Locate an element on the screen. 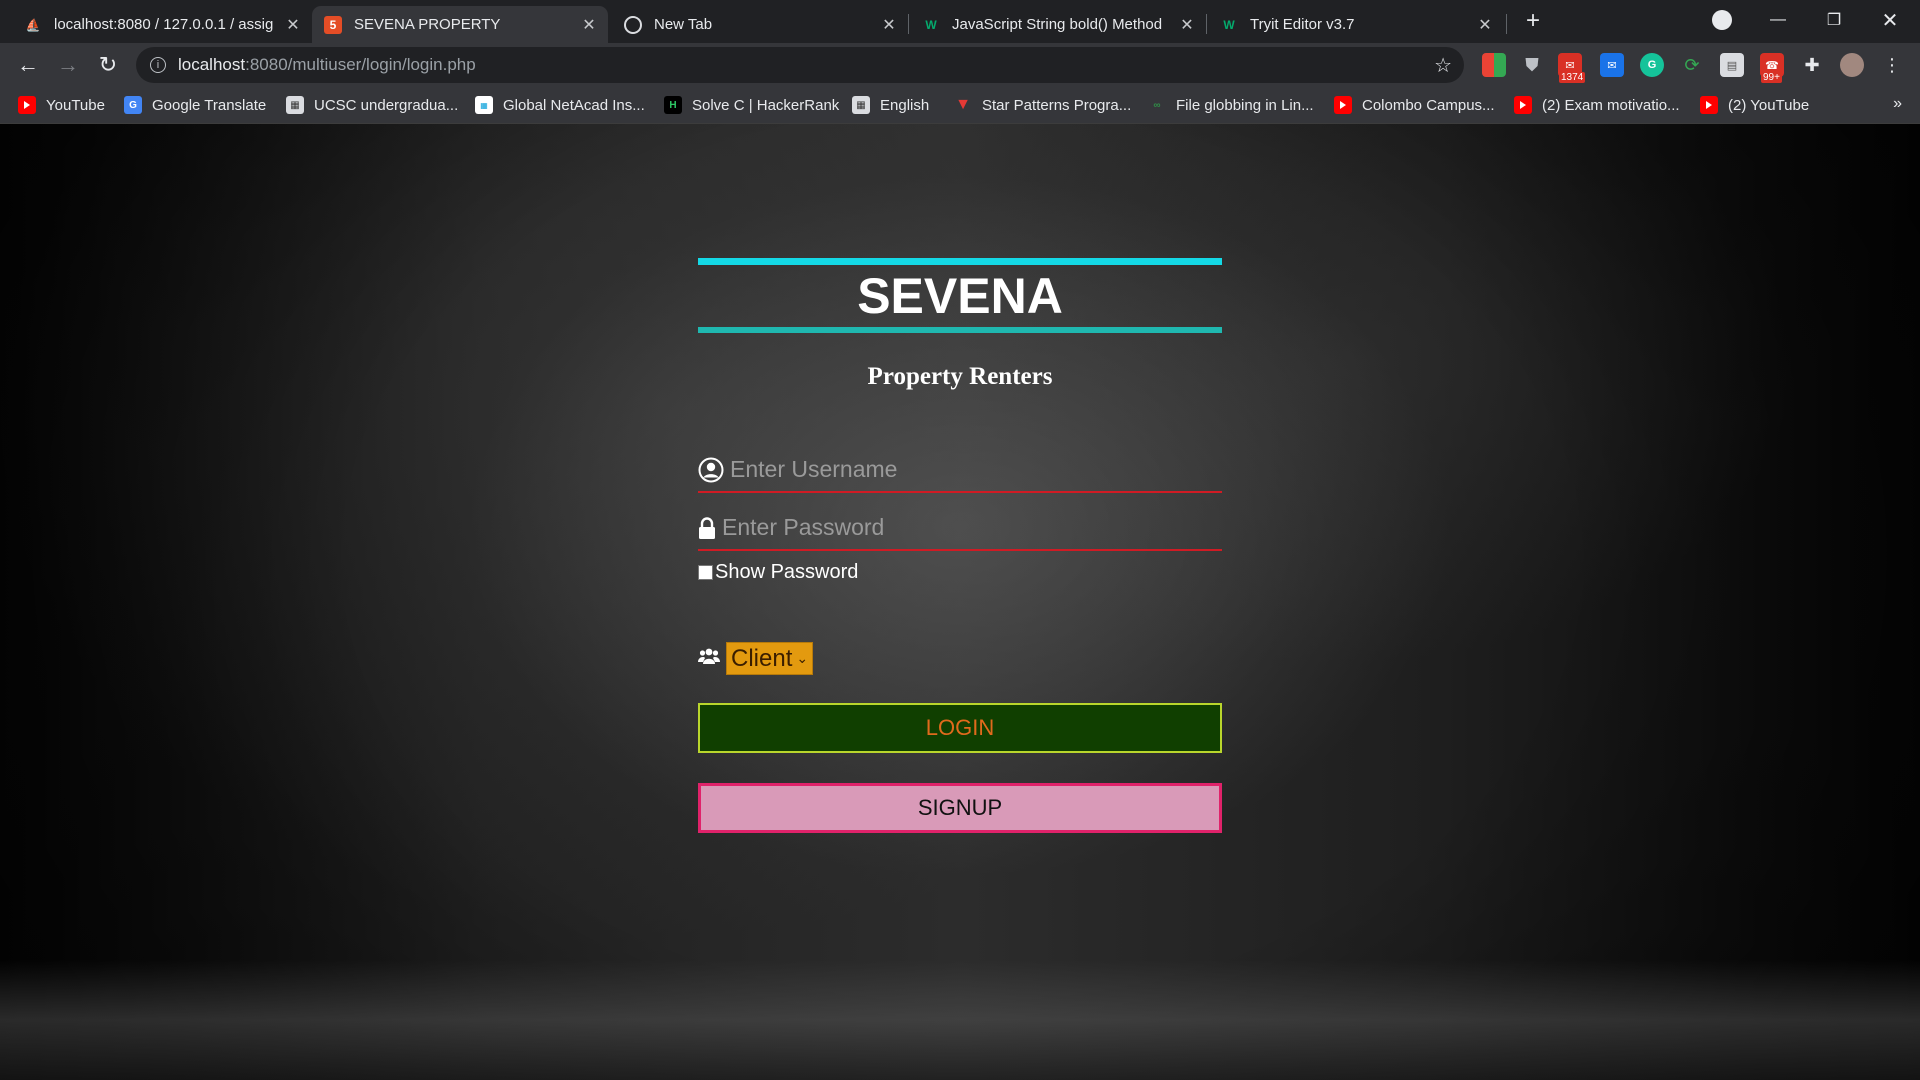  url-path: :8080/multiuser/login/login.php is located at coordinates (360, 64).